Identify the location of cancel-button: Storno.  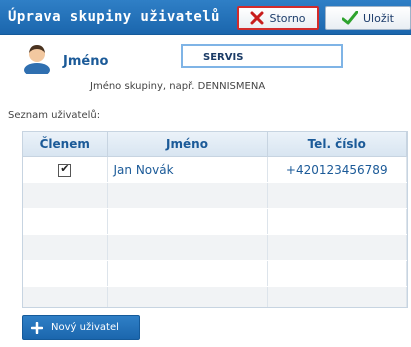
(278, 18).